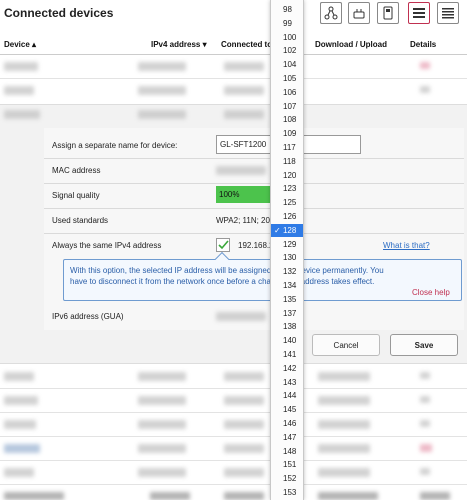 The height and width of the screenshot is (500, 467). What do you see at coordinates (107, 245) in the screenshot?
I see `fixed-ip-label: Always the same IPv4 address` at bounding box center [107, 245].